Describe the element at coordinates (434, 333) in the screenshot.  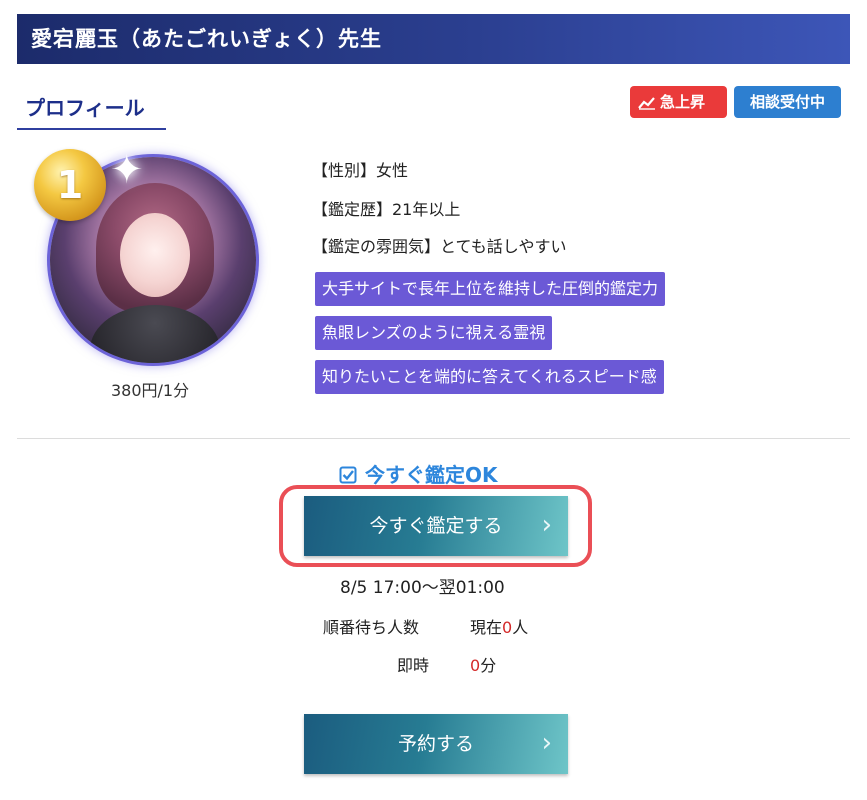
I see `feature-tag: 魚眼レンズのように視える霊視` at that location.